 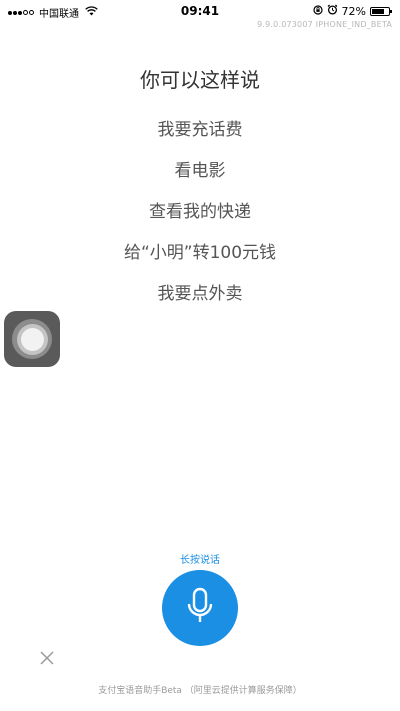 What do you see at coordinates (200, 259) in the screenshot?
I see `suggestion-item: 给“小明”转100元钱` at bounding box center [200, 259].